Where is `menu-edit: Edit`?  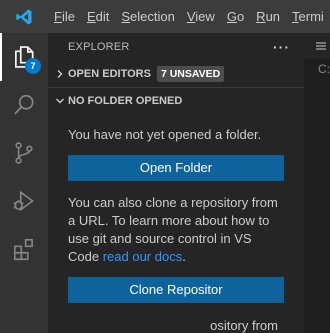 menu-edit: Edit is located at coordinates (98, 16).